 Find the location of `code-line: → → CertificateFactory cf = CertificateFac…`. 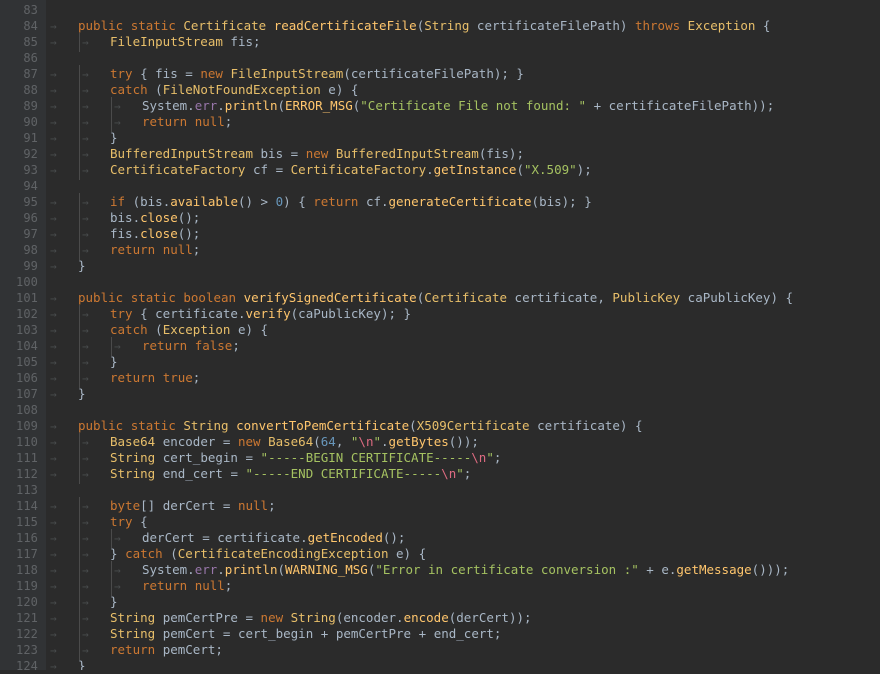

code-line: → → CertificateFactory cf = CertificateFac… is located at coordinates (463, 170).